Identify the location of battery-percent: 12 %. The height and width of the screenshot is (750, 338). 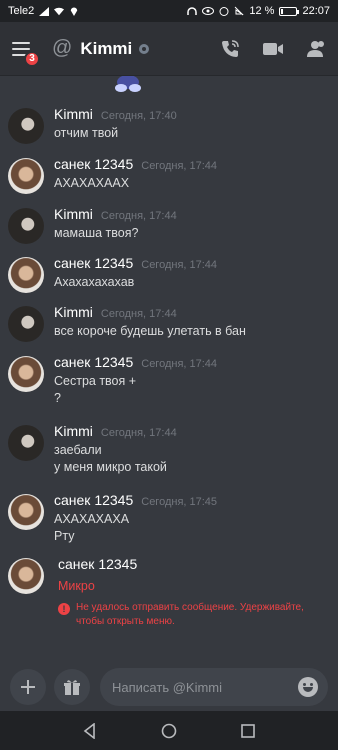
(262, 11).